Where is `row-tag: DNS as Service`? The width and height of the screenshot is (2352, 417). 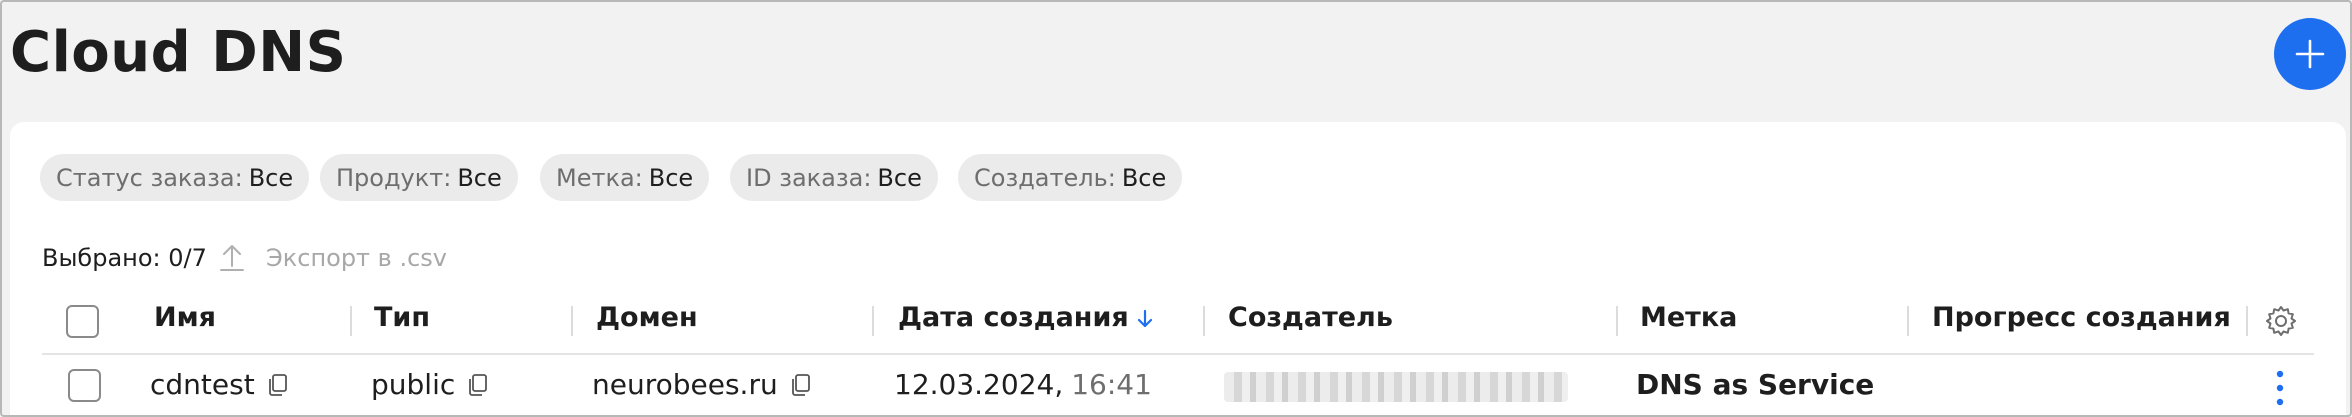 row-tag: DNS as Service is located at coordinates (1755, 384).